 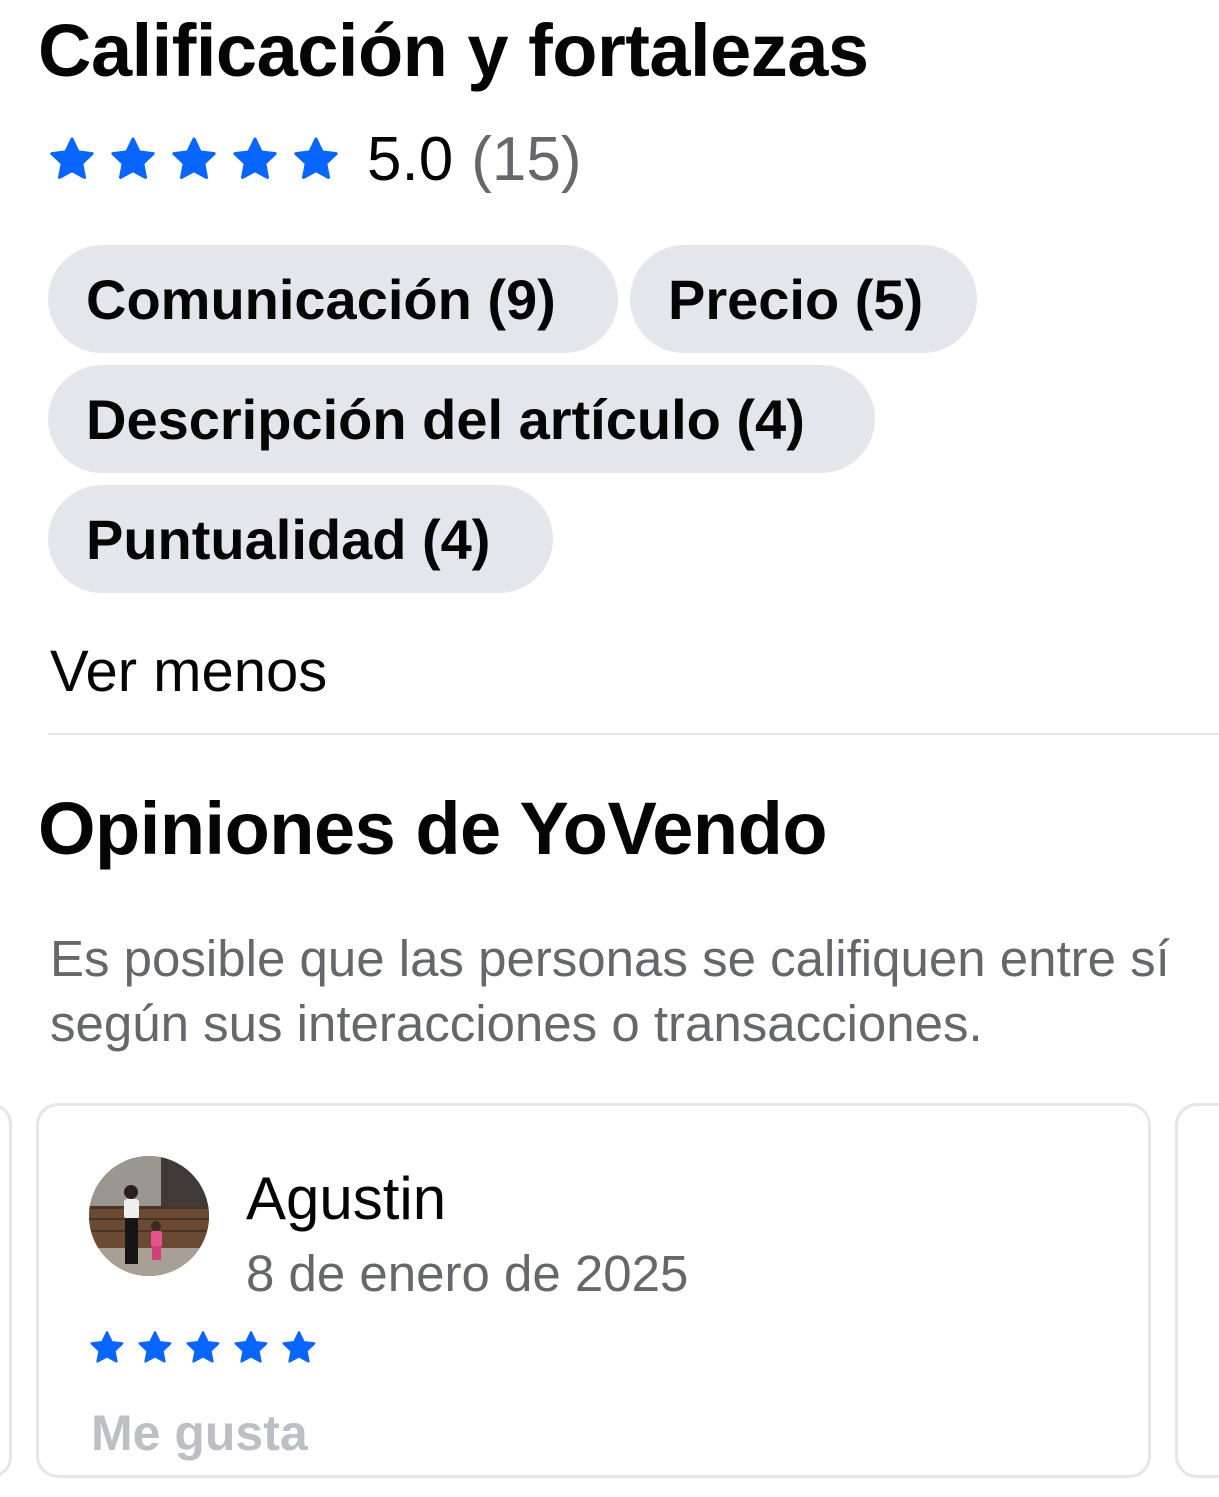 What do you see at coordinates (6, 1290) in the screenshot?
I see `review-card-previous` at bounding box center [6, 1290].